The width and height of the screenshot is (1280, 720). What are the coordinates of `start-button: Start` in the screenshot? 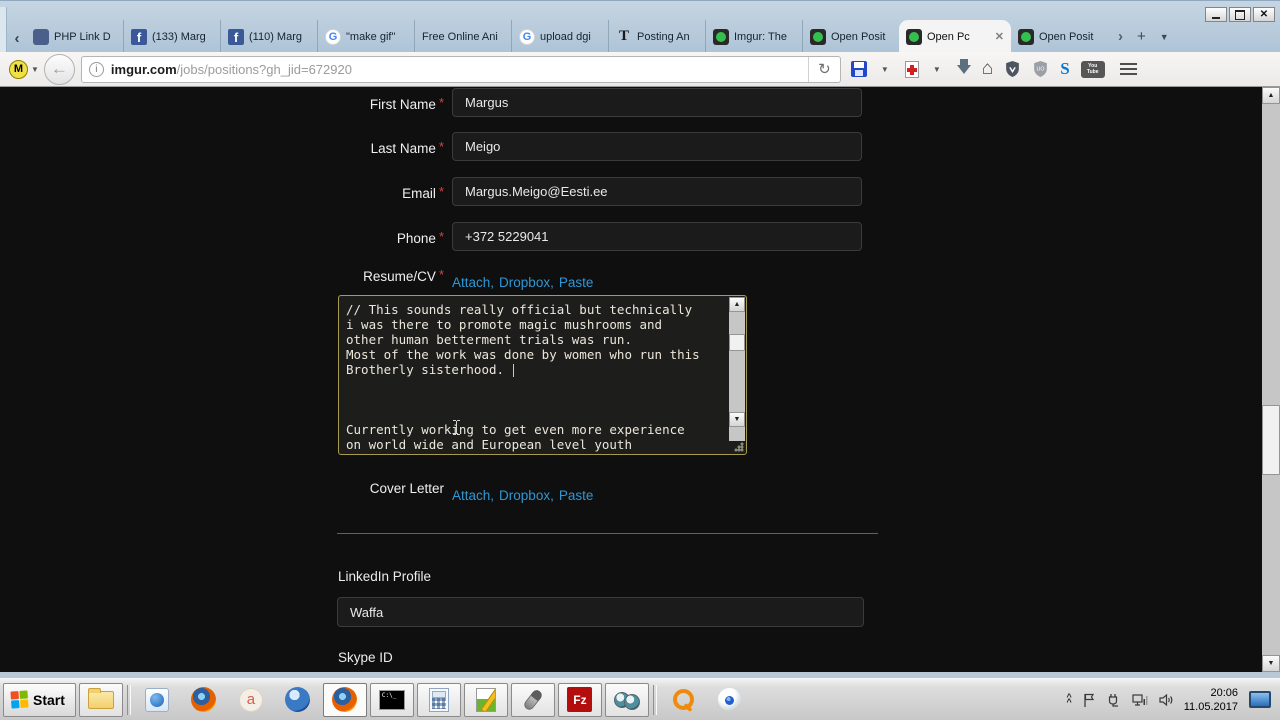 It's located at (39, 699).